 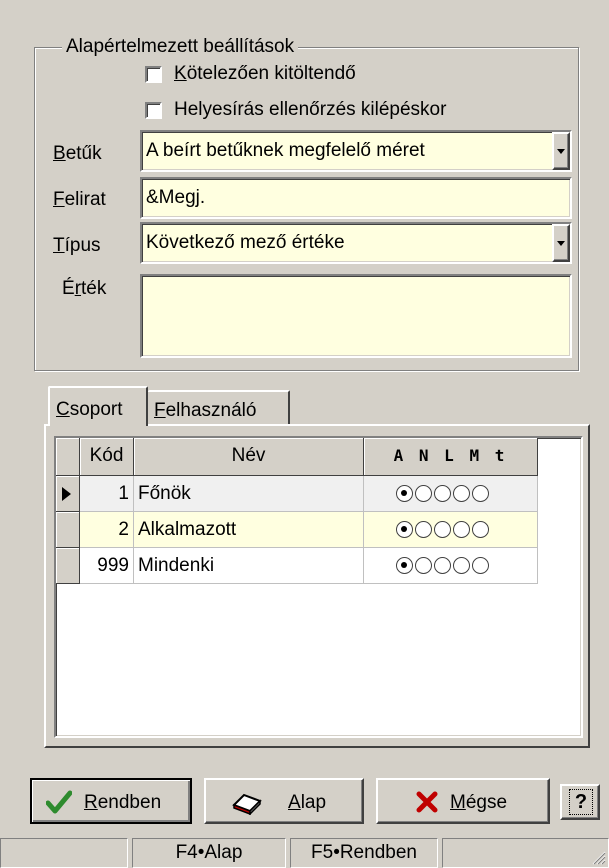 I want to click on checkmark-icon, so click(x=59, y=802).